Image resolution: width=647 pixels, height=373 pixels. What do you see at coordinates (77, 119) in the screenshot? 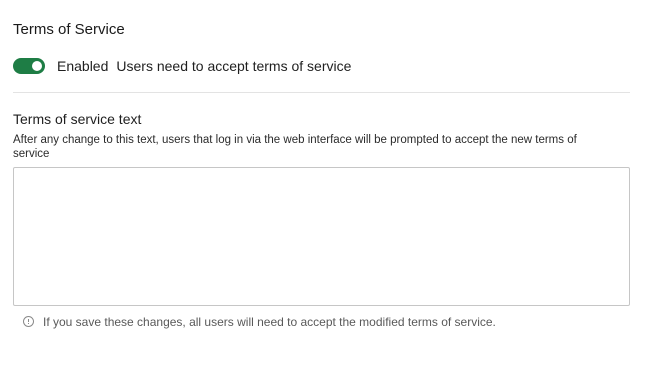
I see `terms-text-label: Terms of service text` at bounding box center [77, 119].